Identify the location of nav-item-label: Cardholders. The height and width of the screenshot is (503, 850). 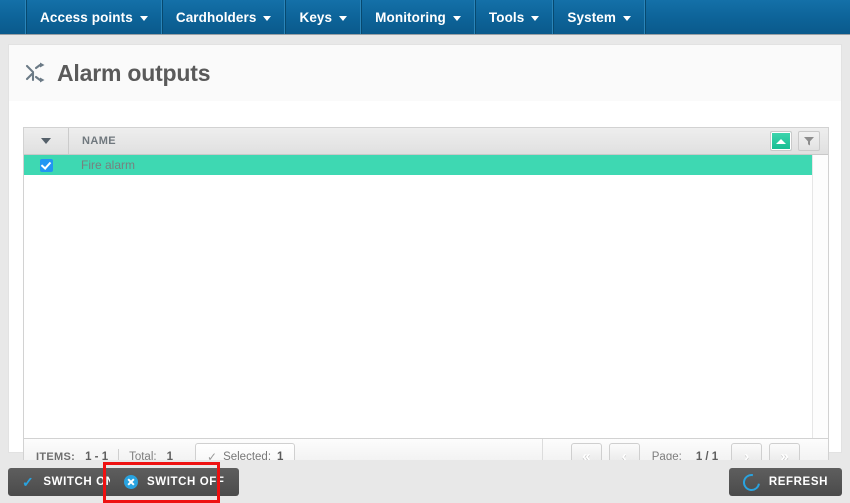
(216, 17).